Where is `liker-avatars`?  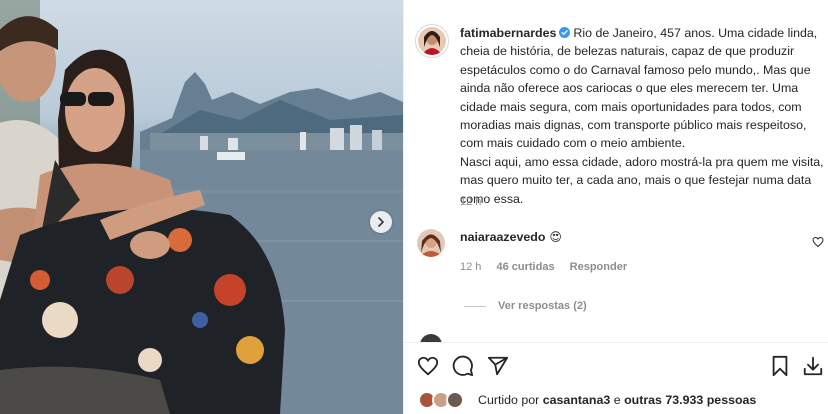
liker-avatars is located at coordinates (443, 400).